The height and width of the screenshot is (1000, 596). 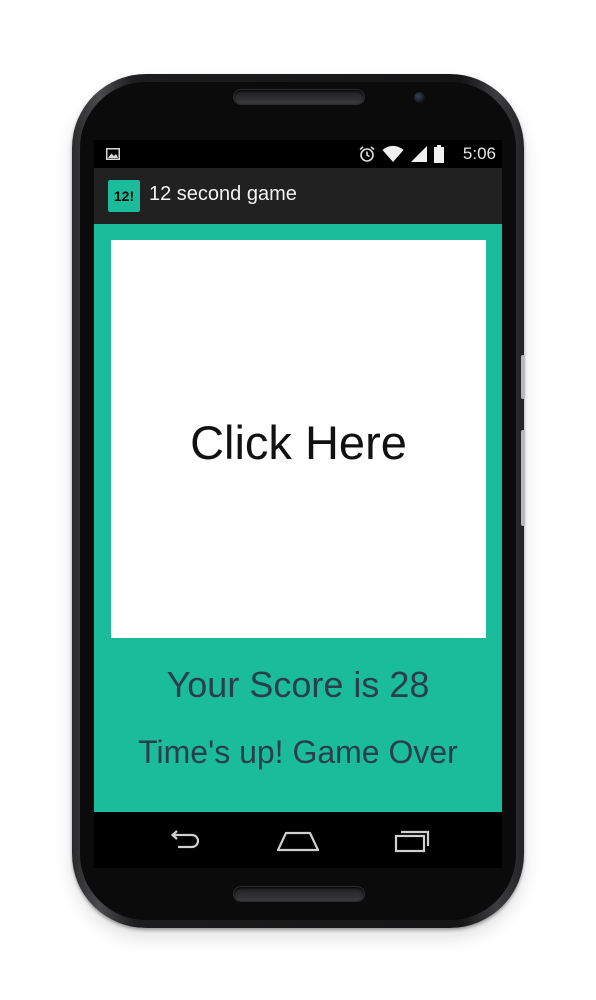 I want to click on app-icon: 12!, so click(x=124, y=196).